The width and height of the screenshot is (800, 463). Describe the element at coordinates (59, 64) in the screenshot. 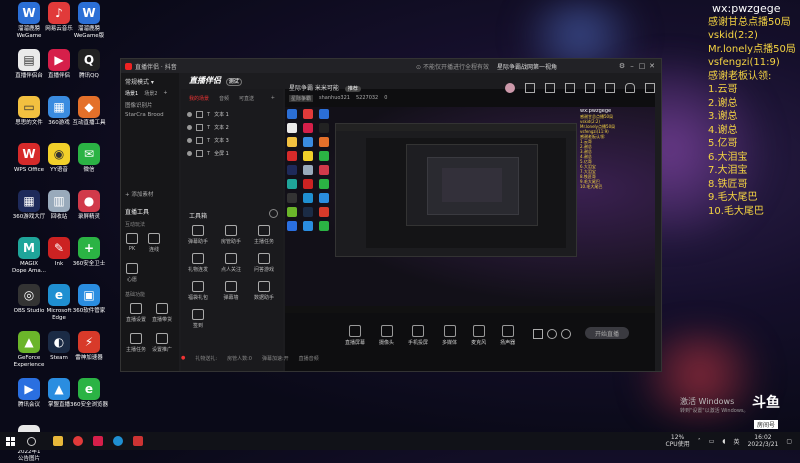

I see `desktop-icon: ▶ 直播伴侣` at that location.